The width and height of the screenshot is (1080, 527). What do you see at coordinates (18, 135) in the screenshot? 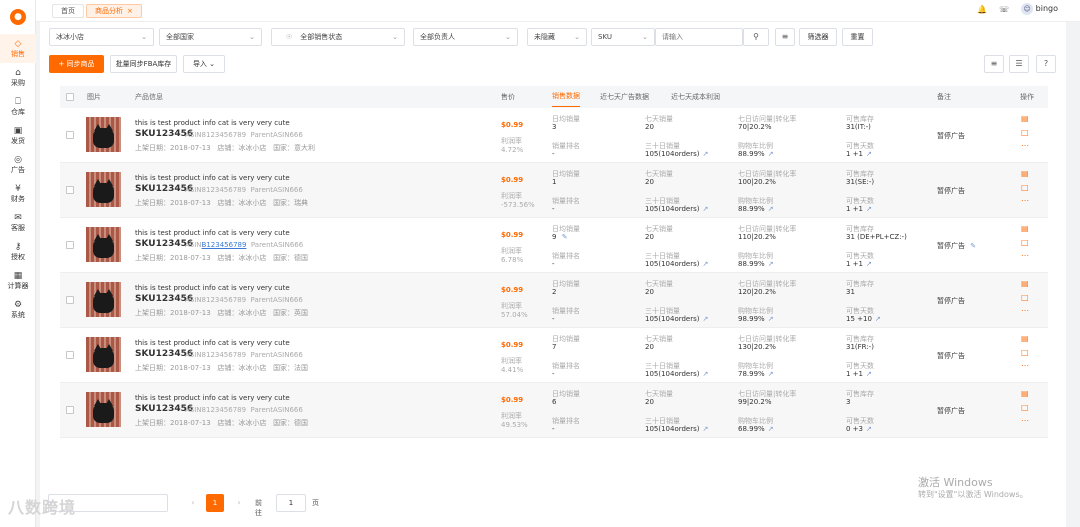
I see `sidebar-item-3: ▣ 发货` at bounding box center [18, 135].